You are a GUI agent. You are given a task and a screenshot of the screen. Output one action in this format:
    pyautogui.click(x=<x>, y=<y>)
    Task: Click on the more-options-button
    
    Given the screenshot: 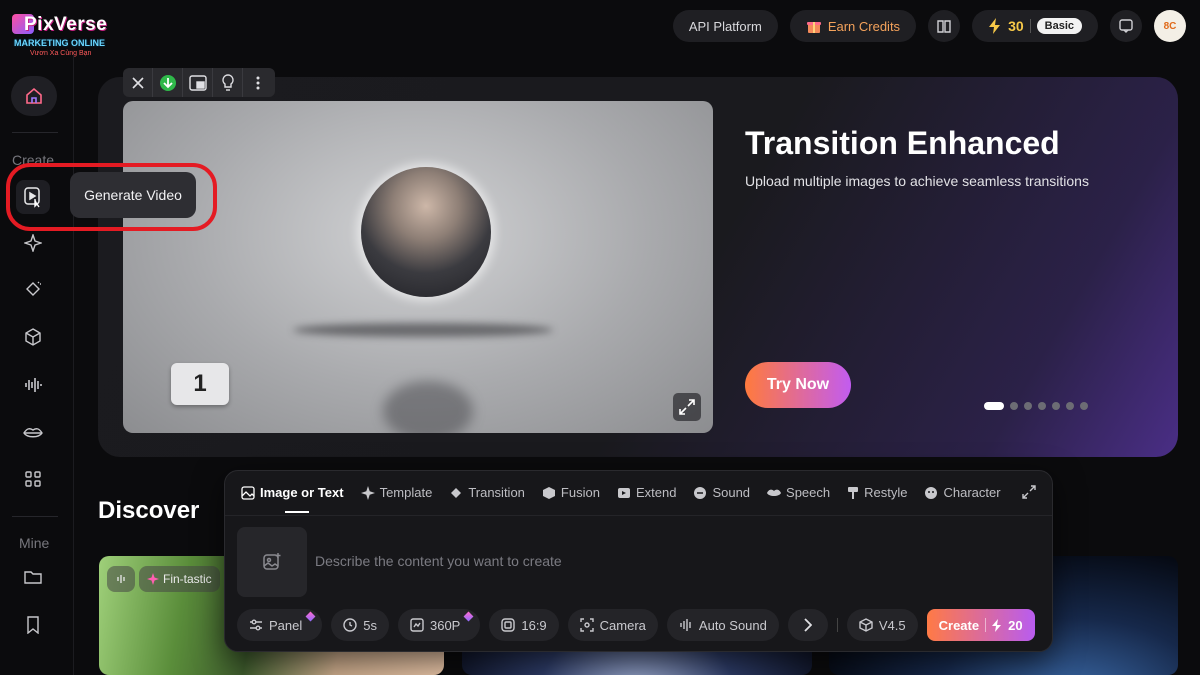 What is the action you would take?
    pyautogui.click(x=258, y=82)
    